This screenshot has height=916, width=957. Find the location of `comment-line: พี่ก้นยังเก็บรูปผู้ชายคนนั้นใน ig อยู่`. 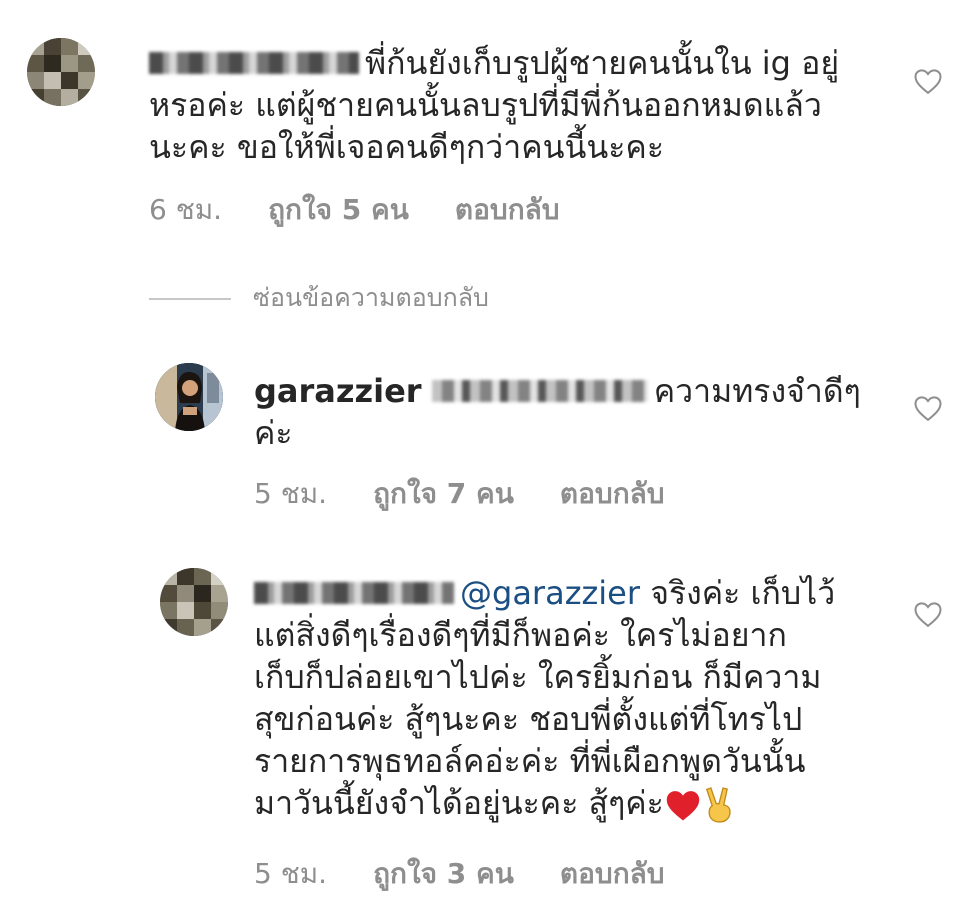

comment-line: พี่ก้นยังเก็บรูปผู้ชายคนนั้นใน ig อยู่ is located at coordinates (519, 63).